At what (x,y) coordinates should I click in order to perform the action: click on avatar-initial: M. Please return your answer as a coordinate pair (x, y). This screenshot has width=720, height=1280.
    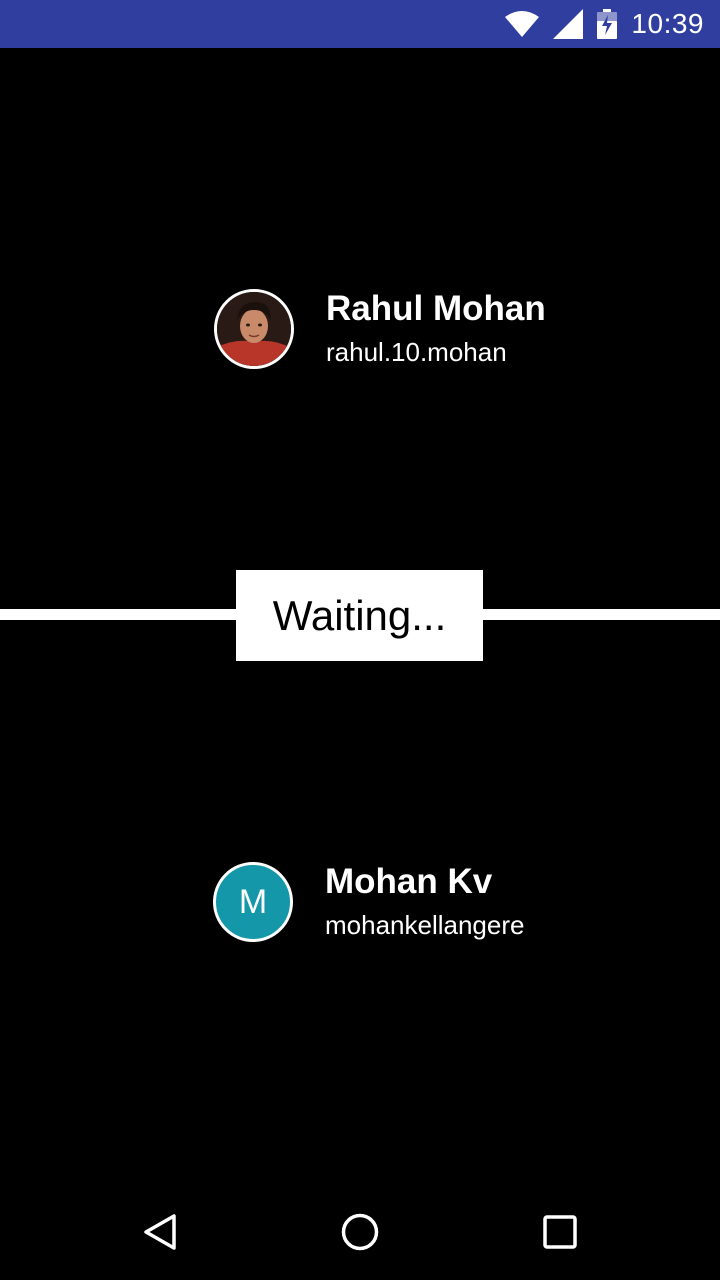
    Looking at the image, I should click on (253, 901).